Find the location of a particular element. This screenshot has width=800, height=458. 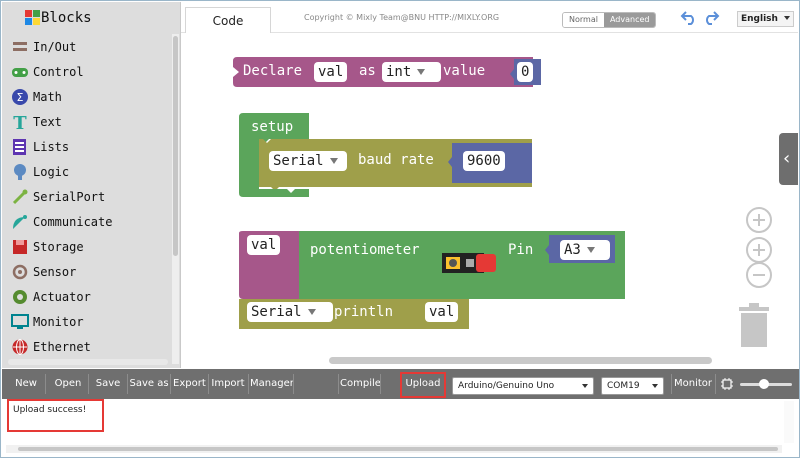

println-argument: val is located at coordinates (442, 312).